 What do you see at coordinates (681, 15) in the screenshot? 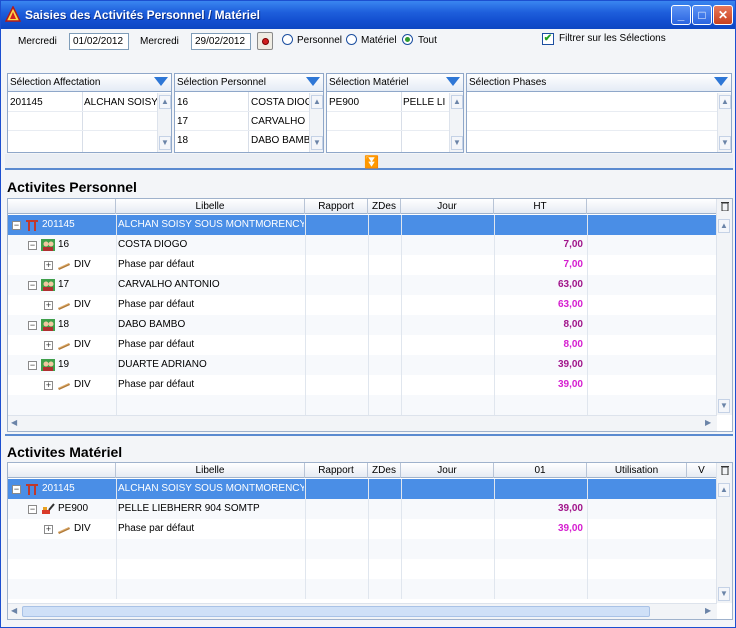
I see `minimize-button: _` at bounding box center [681, 15].